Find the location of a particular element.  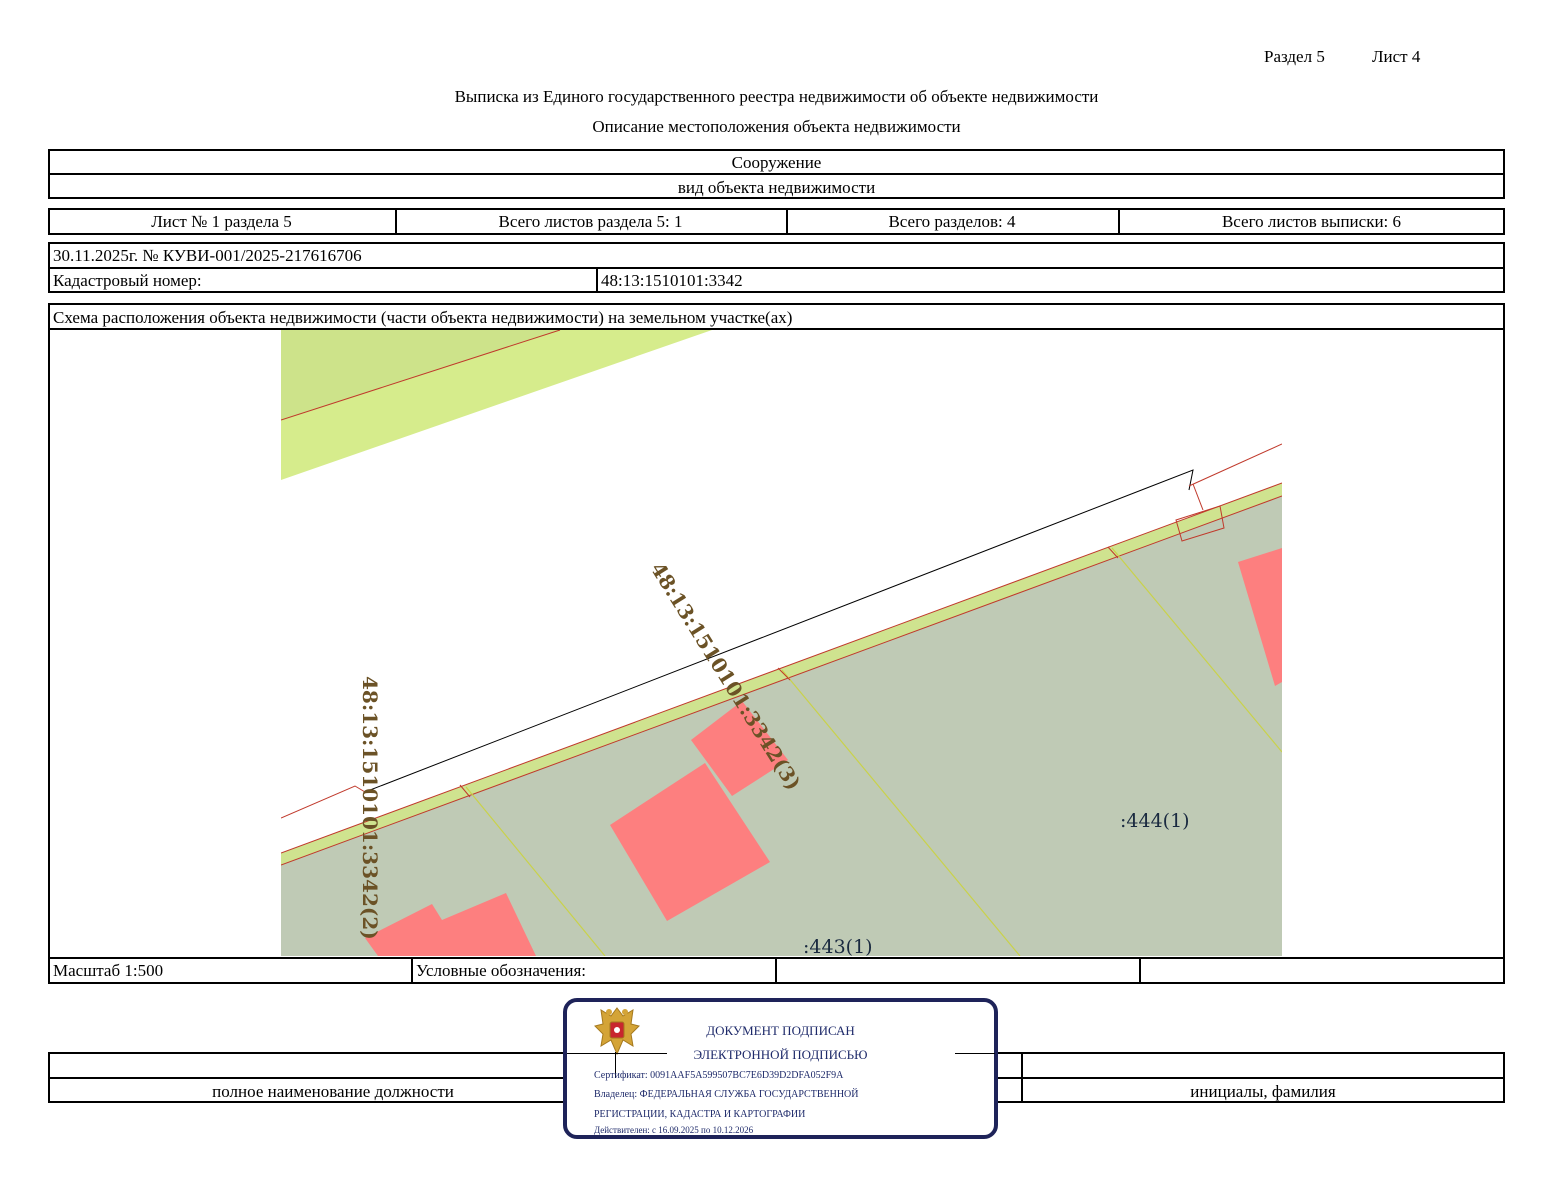

section-label: Раздел 5 is located at coordinates (1294, 56).